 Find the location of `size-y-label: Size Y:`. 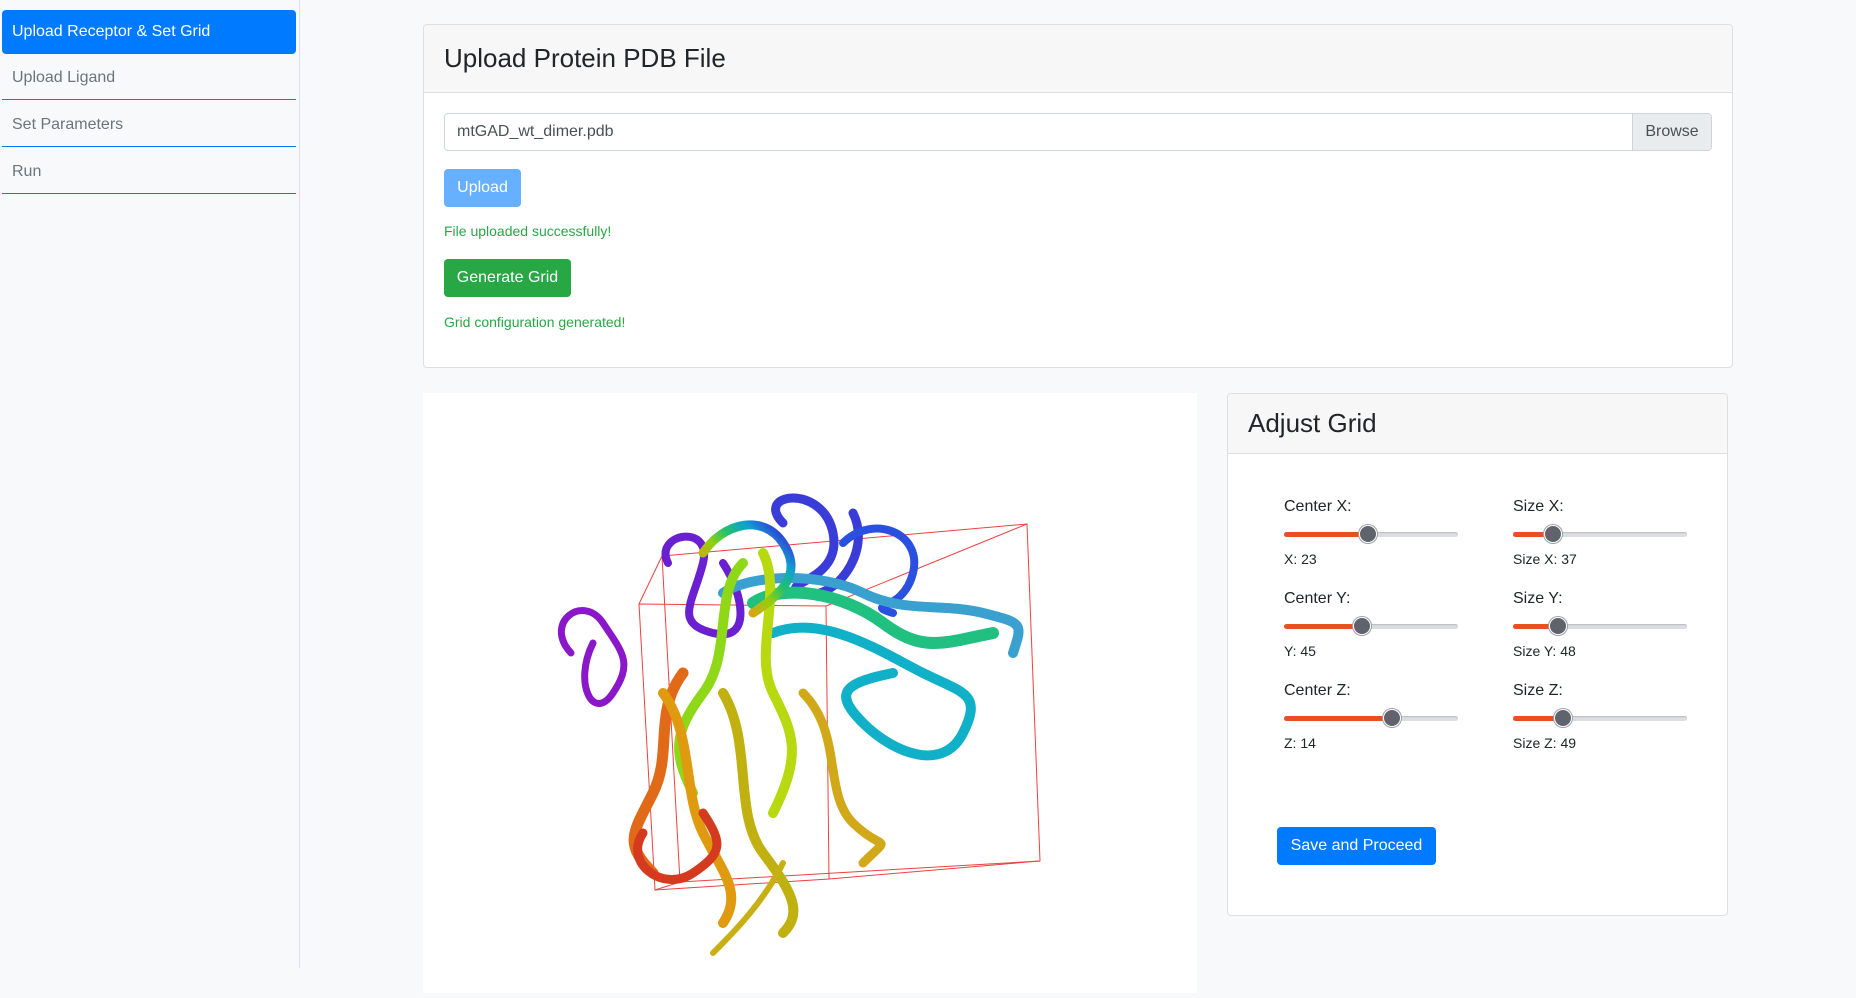

size-y-label: Size Y: is located at coordinates (1538, 598).